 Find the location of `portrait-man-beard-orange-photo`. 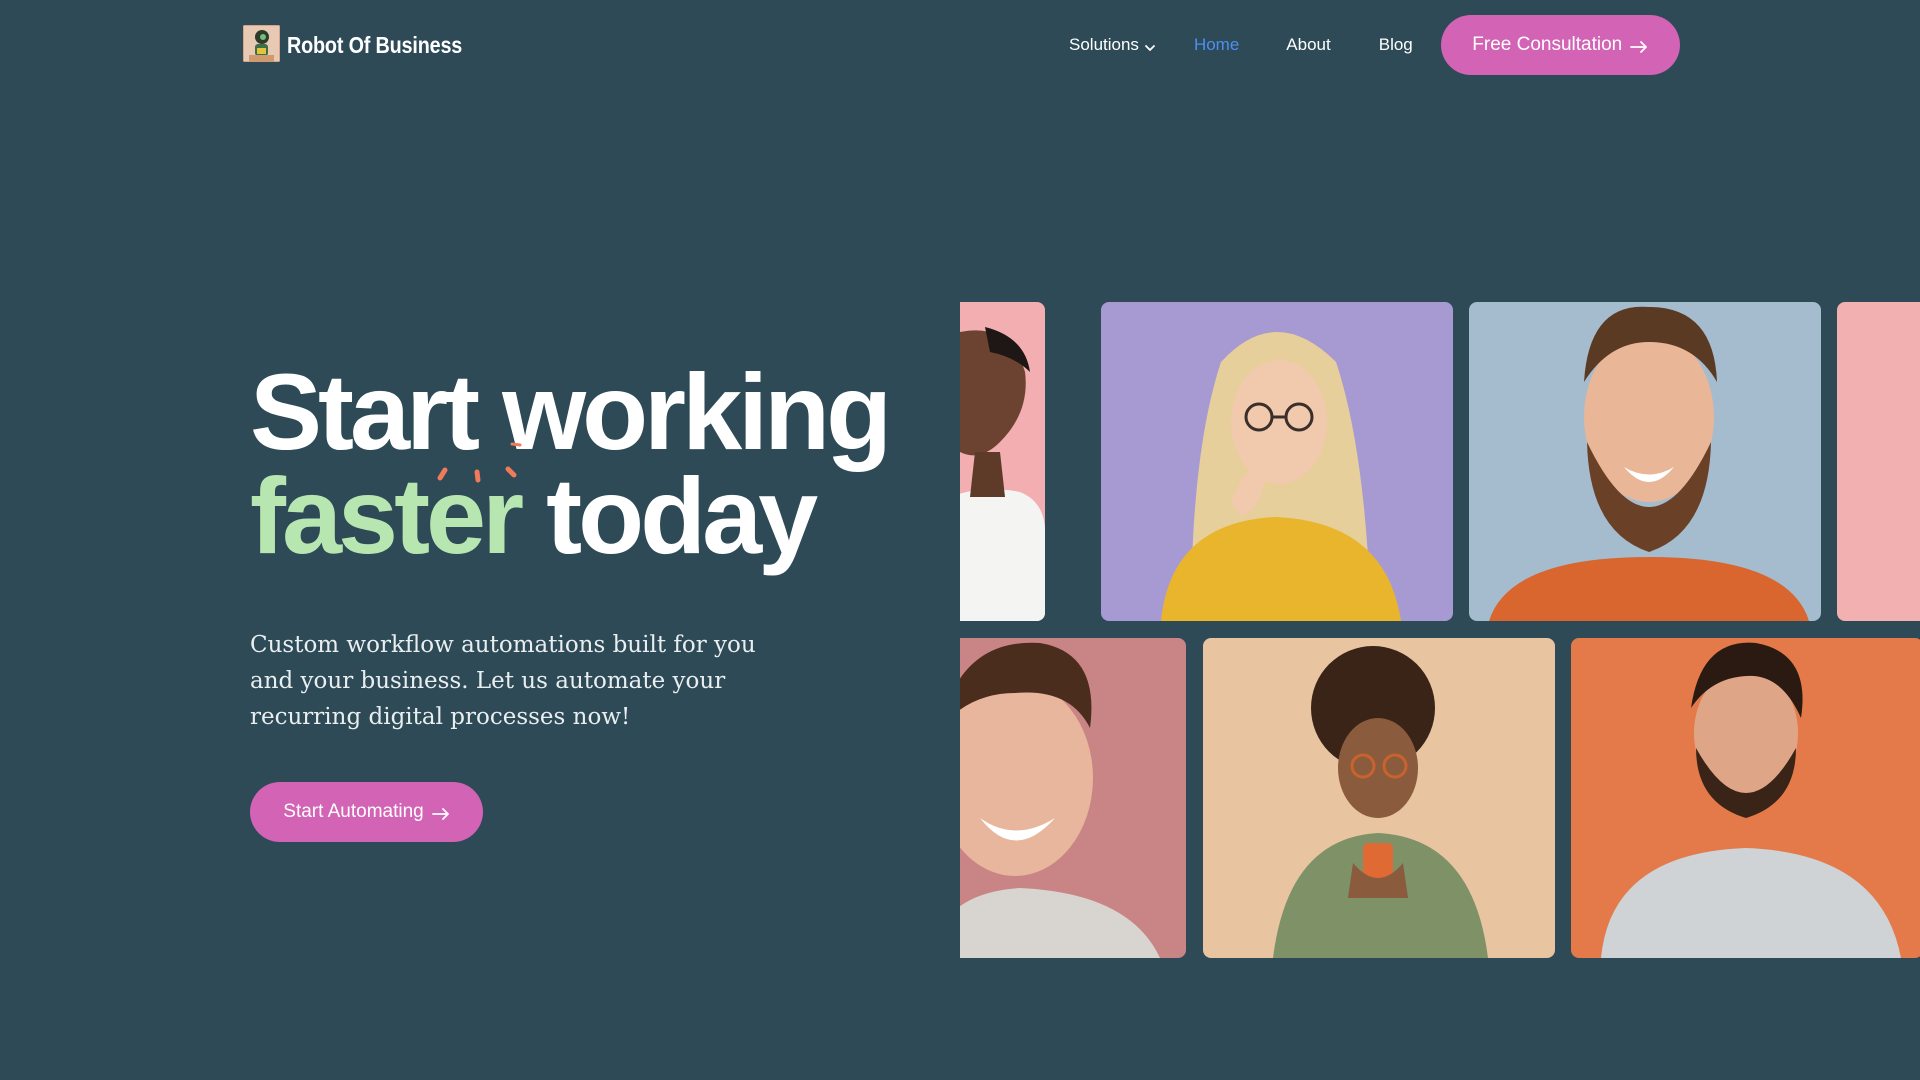

portrait-man-beard-orange-photo is located at coordinates (1745, 798).